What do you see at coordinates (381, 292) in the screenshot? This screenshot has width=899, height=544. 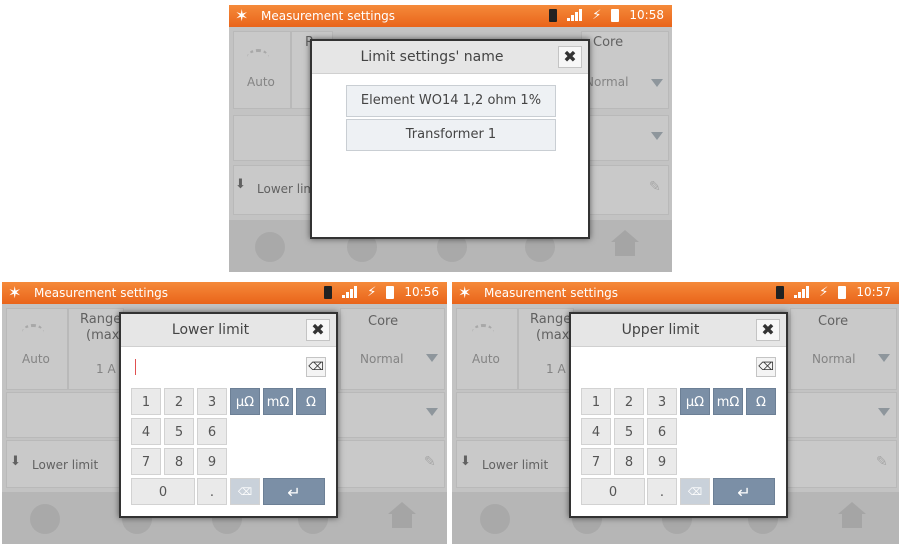 I see `status-area: ⚡ 10:56` at bounding box center [381, 292].